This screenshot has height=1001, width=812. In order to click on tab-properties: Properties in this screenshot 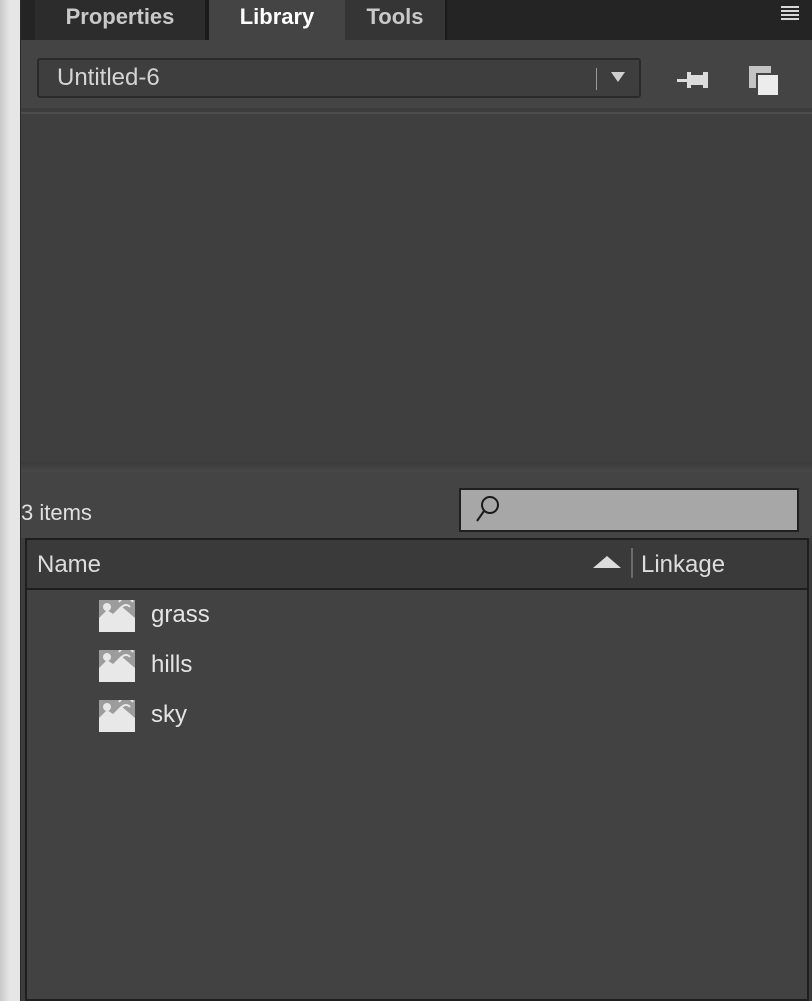, I will do `click(120, 20)`.